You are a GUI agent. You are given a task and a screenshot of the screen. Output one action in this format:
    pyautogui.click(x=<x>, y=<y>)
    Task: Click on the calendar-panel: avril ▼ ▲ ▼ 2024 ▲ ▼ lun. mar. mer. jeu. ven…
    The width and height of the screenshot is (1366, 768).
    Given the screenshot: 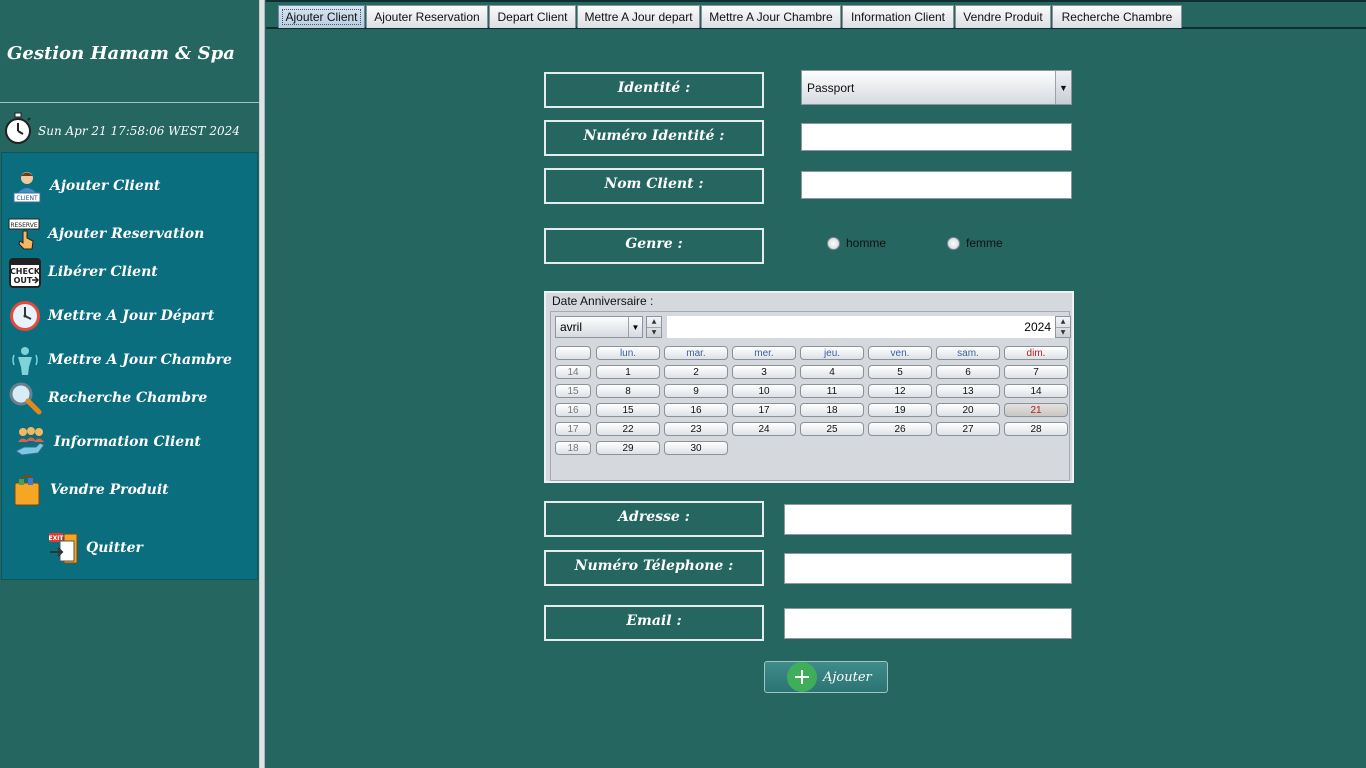 What is the action you would take?
    pyautogui.click(x=810, y=396)
    